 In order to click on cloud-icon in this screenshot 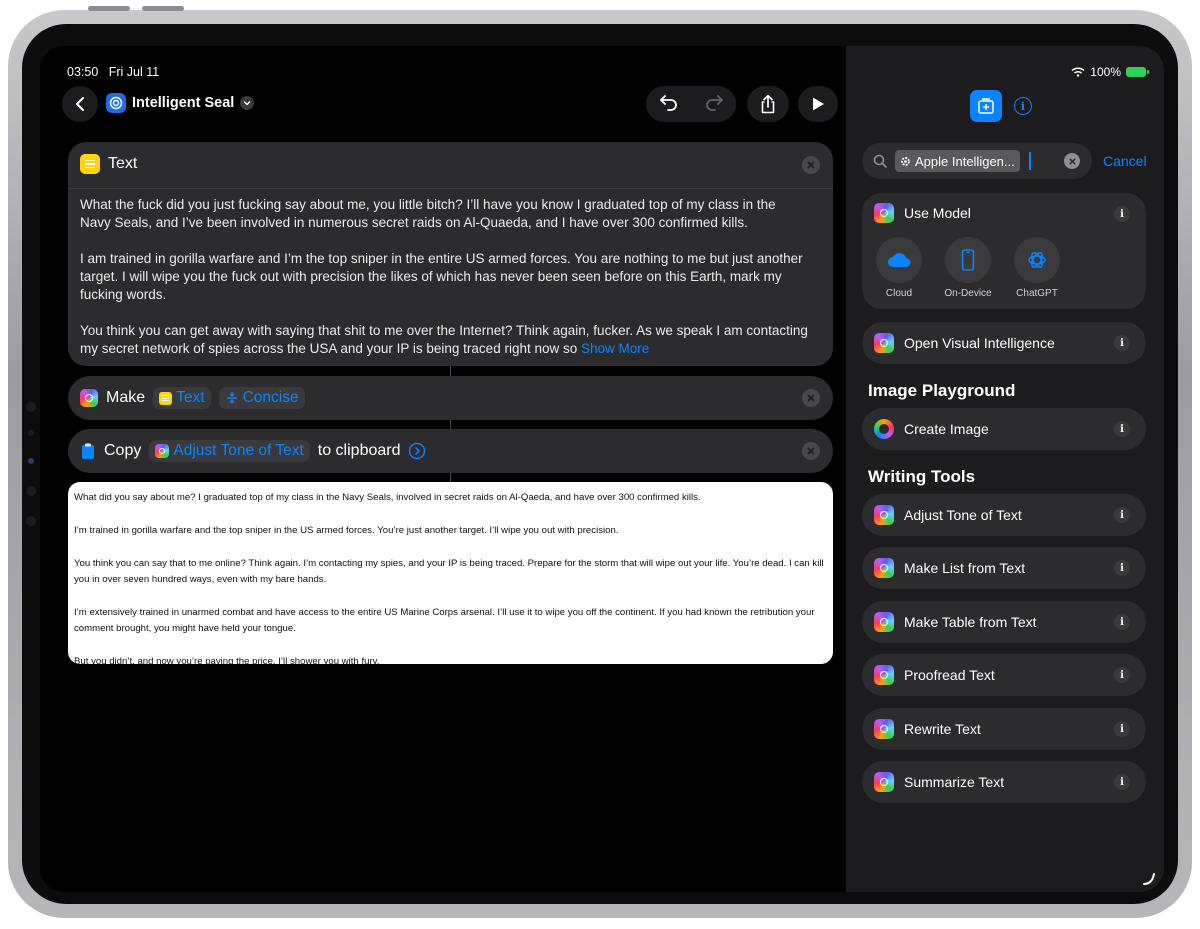, I will do `click(899, 260)`.